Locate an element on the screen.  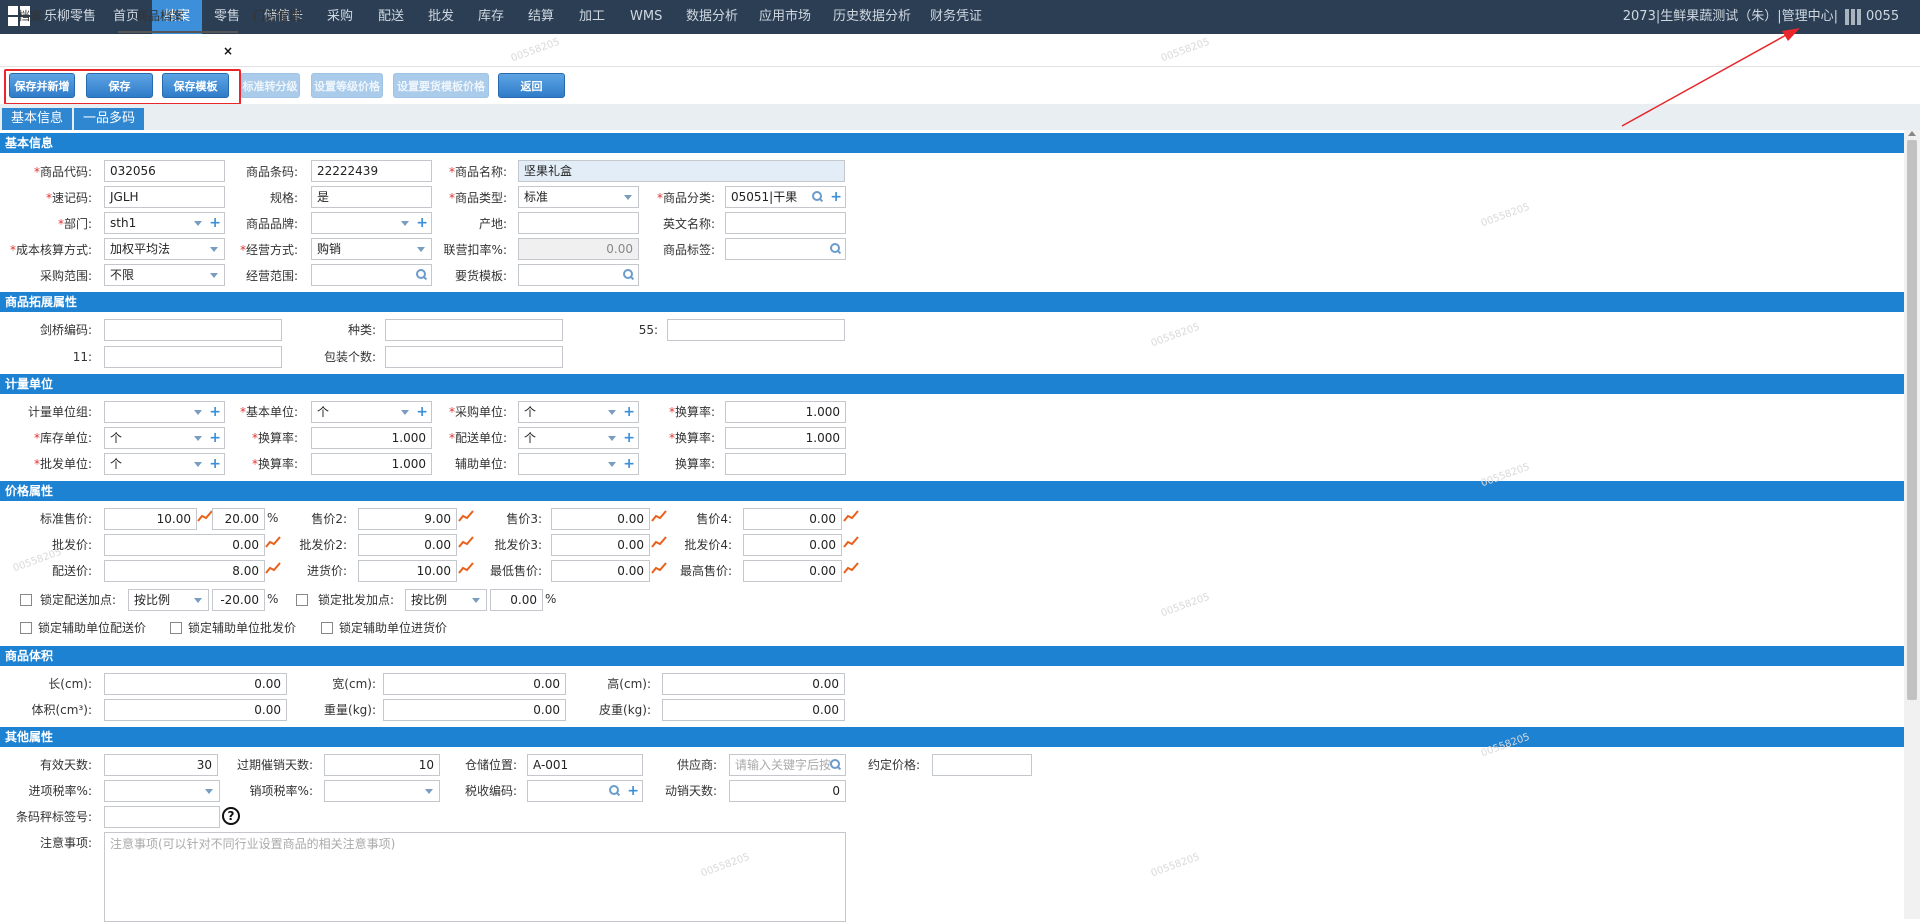
volume-input: 0.00 is located at coordinates (195, 710).